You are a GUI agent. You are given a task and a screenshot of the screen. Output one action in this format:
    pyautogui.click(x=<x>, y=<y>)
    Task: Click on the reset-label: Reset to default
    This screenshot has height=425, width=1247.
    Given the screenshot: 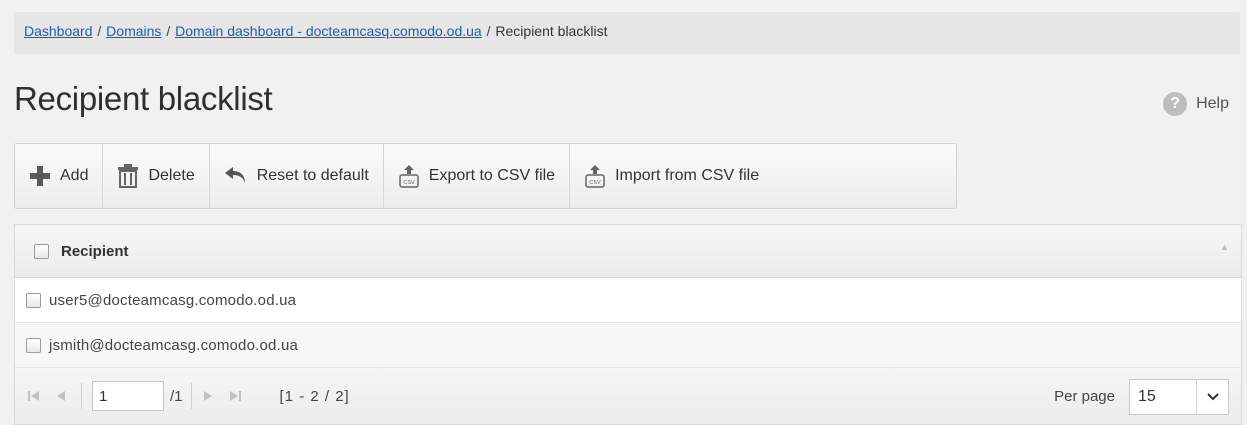 What is the action you would take?
    pyautogui.click(x=312, y=175)
    